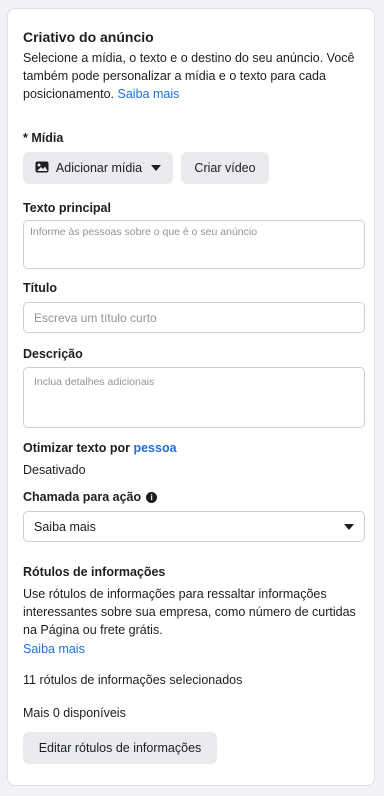 The height and width of the screenshot is (796, 384). Describe the element at coordinates (152, 497) in the screenshot. I see `info-icon: i` at that location.